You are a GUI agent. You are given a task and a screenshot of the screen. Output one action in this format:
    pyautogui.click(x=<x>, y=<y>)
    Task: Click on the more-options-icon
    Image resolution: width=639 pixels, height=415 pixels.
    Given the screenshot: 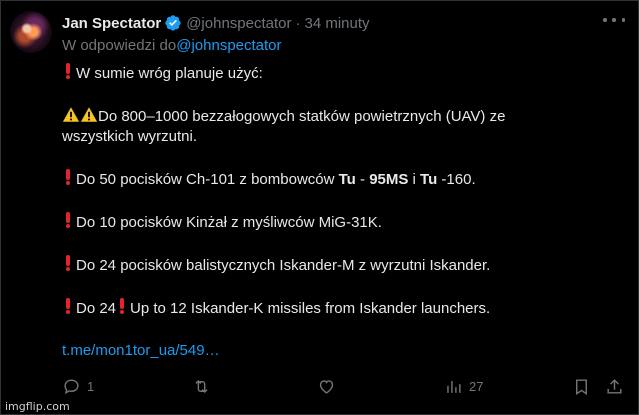 What is the action you would take?
    pyautogui.click(x=614, y=20)
    